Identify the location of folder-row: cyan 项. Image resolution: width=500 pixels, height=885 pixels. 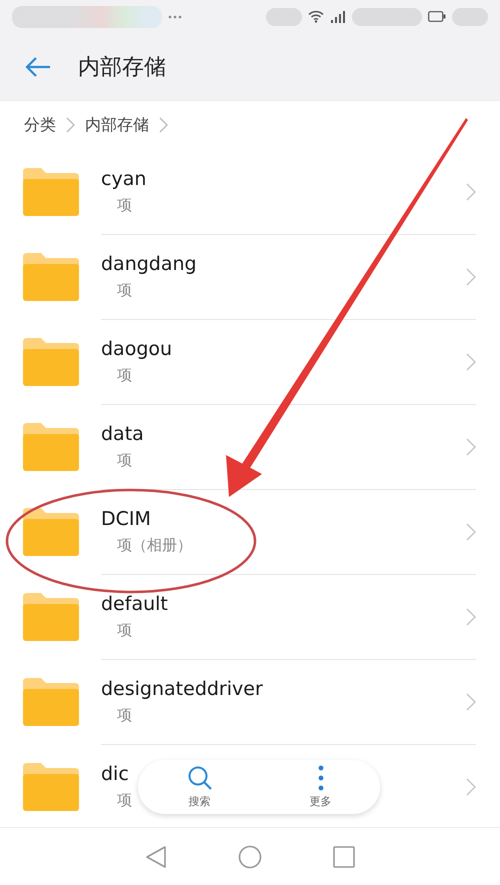
(250, 191).